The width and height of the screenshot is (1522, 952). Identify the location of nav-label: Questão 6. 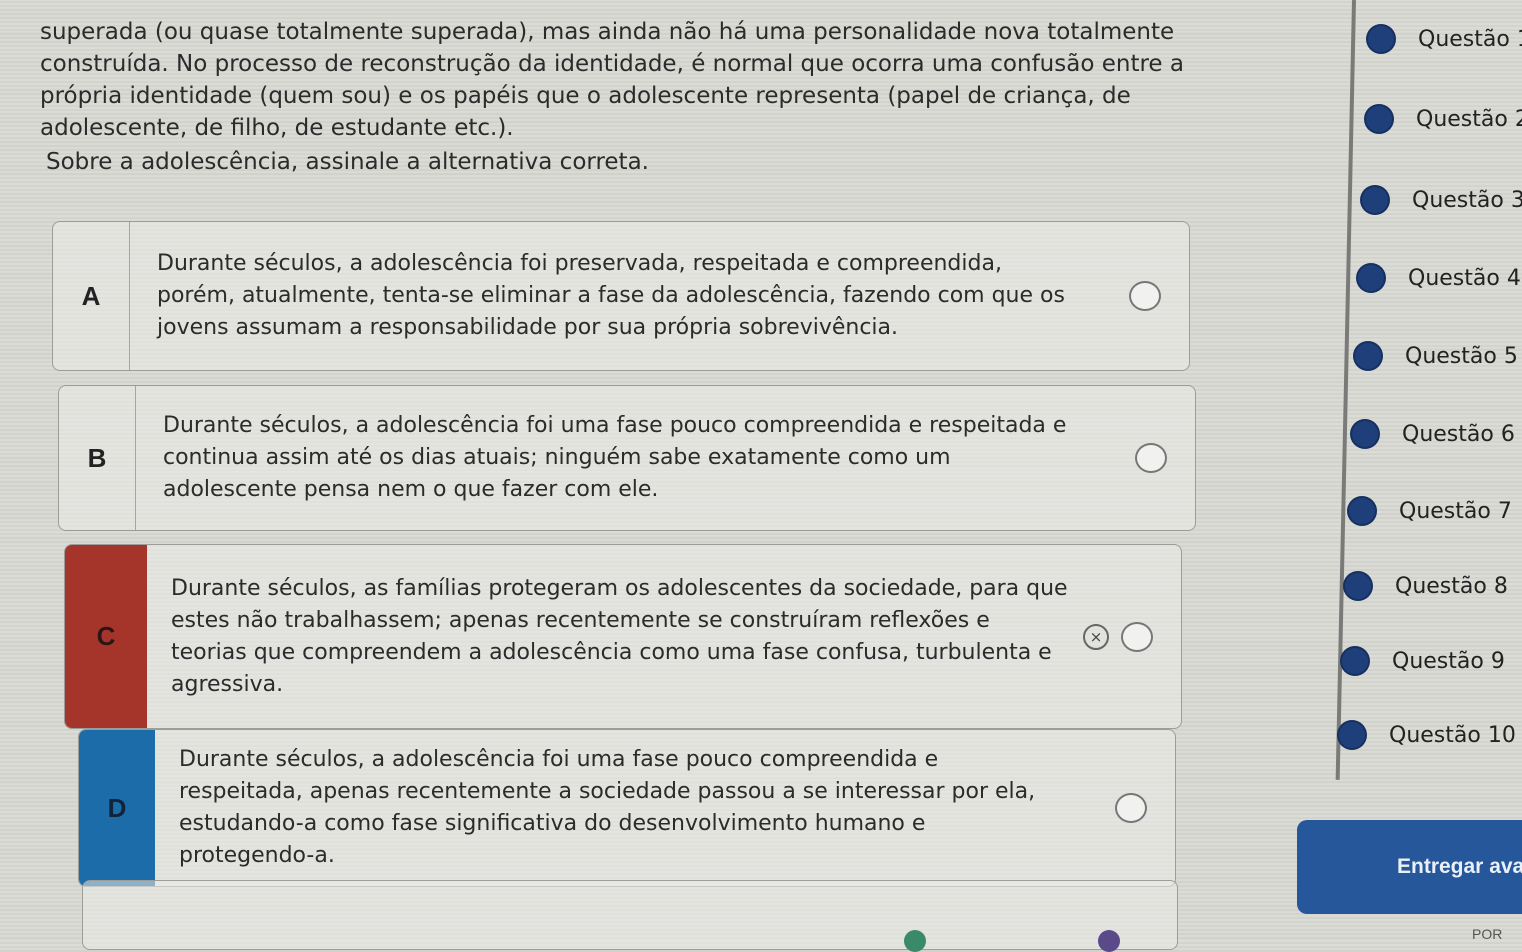
(1458, 434).